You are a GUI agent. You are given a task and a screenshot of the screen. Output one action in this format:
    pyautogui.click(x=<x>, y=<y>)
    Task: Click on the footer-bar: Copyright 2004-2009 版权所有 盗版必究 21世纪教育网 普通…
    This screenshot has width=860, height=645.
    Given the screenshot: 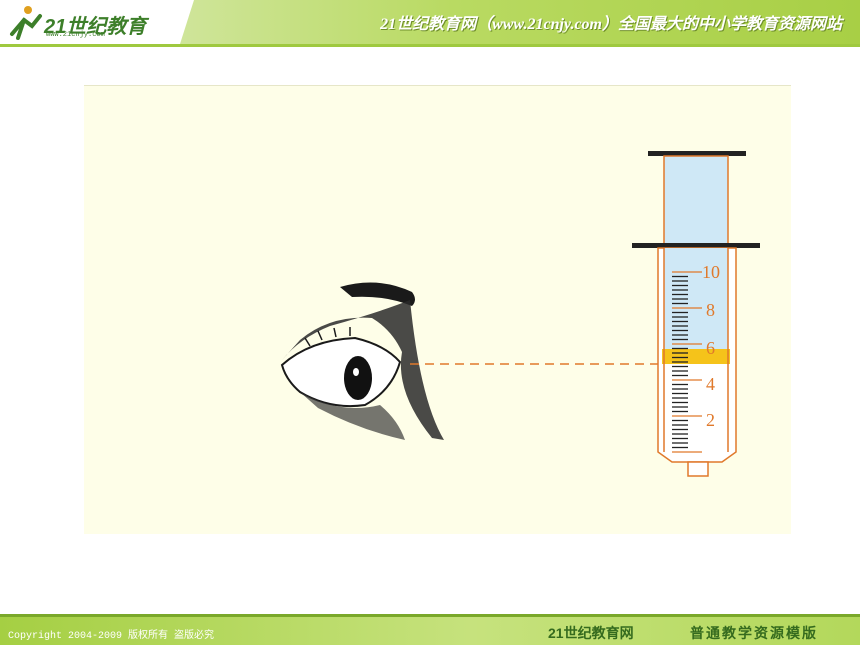 What is the action you would take?
    pyautogui.click(x=430, y=631)
    